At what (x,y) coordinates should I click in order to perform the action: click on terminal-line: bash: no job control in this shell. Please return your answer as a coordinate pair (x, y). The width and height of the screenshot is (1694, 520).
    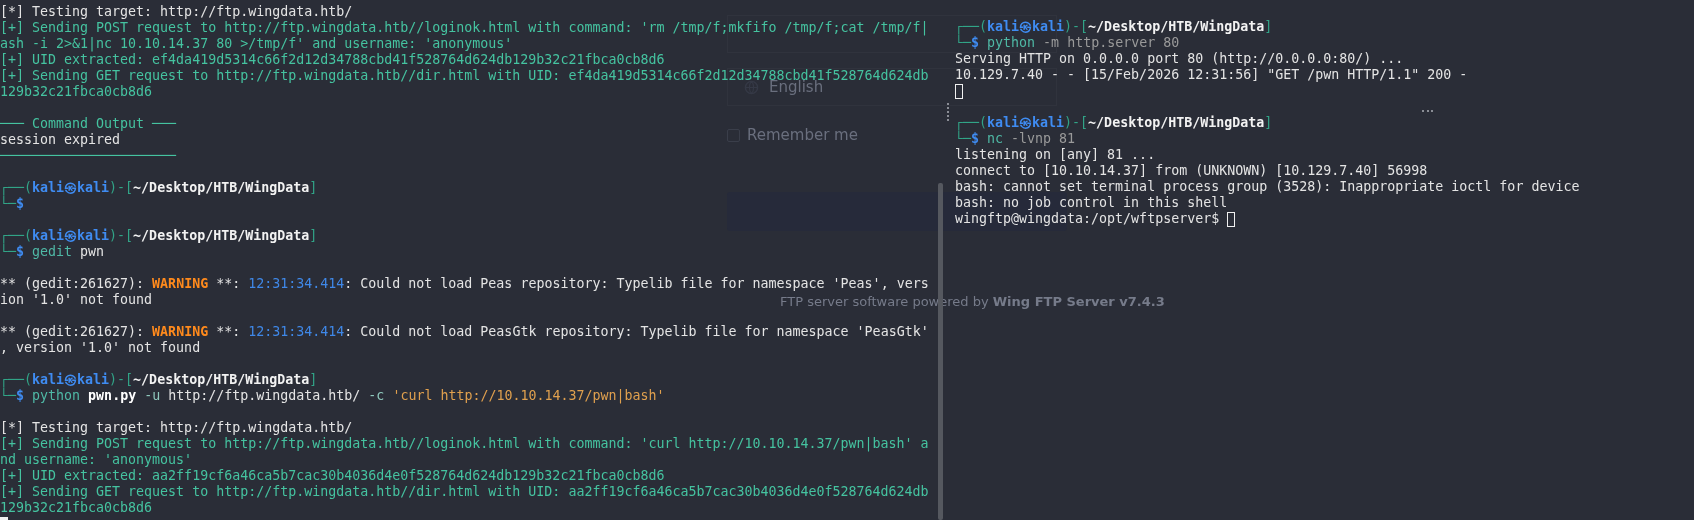
    Looking at the image, I should click on (1091, 203).